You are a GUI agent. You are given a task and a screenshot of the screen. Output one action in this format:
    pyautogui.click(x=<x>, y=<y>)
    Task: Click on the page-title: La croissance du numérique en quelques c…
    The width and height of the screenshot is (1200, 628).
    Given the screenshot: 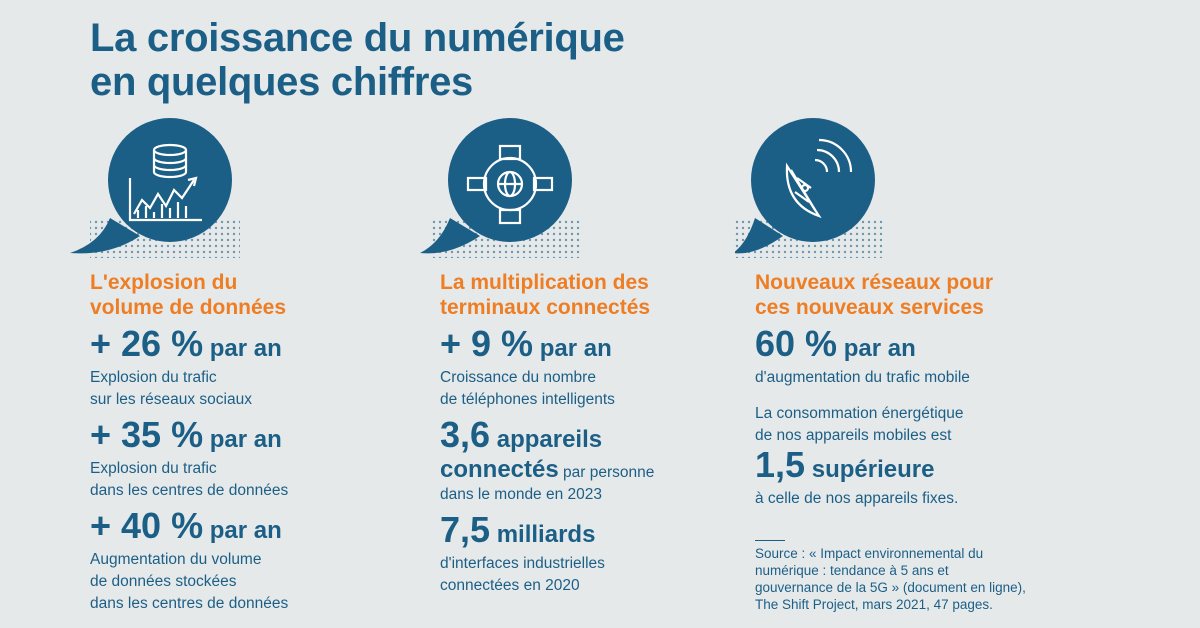 What is the action you would take?
    pyautogui.click(x=357, y=60)
    